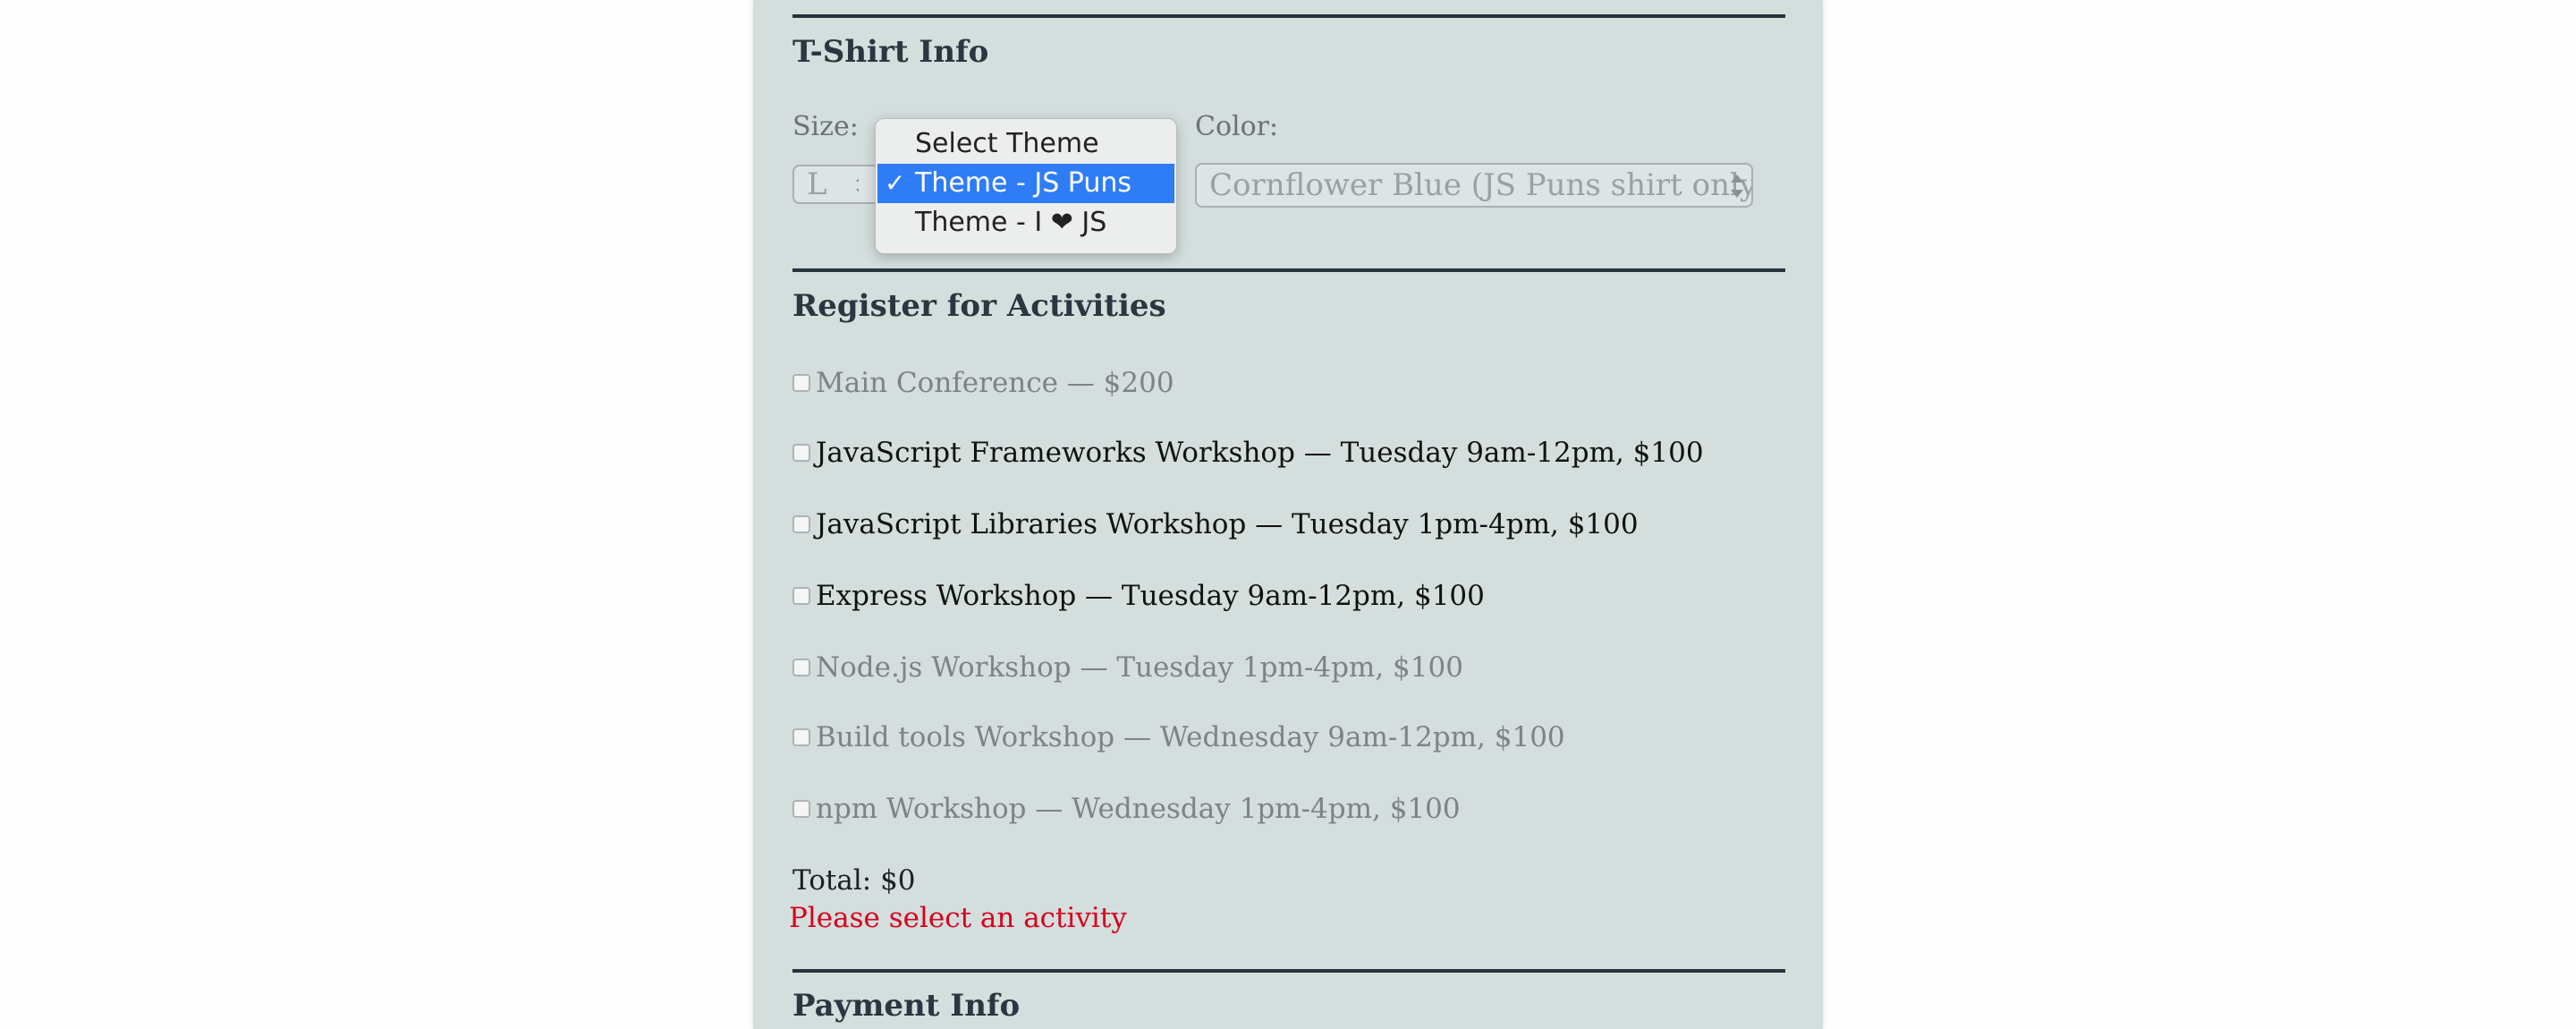 The width and height of the screenshot is (2576, 1029). Describe the element at coordinates (1011, 222) in the screenshot. I see `option-label: Theme - I ❤ JS` at that location.